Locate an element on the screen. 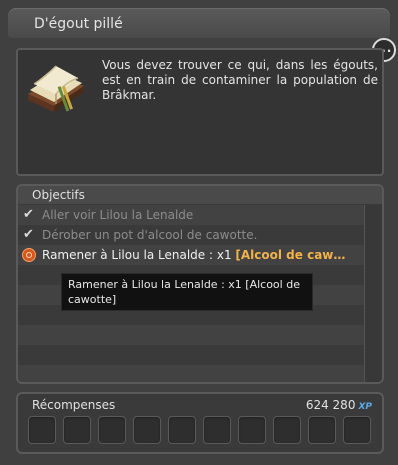 This screenshot has width=398, height=465. objectives-header-label: Objectifs is located at coordinates (58, 195).